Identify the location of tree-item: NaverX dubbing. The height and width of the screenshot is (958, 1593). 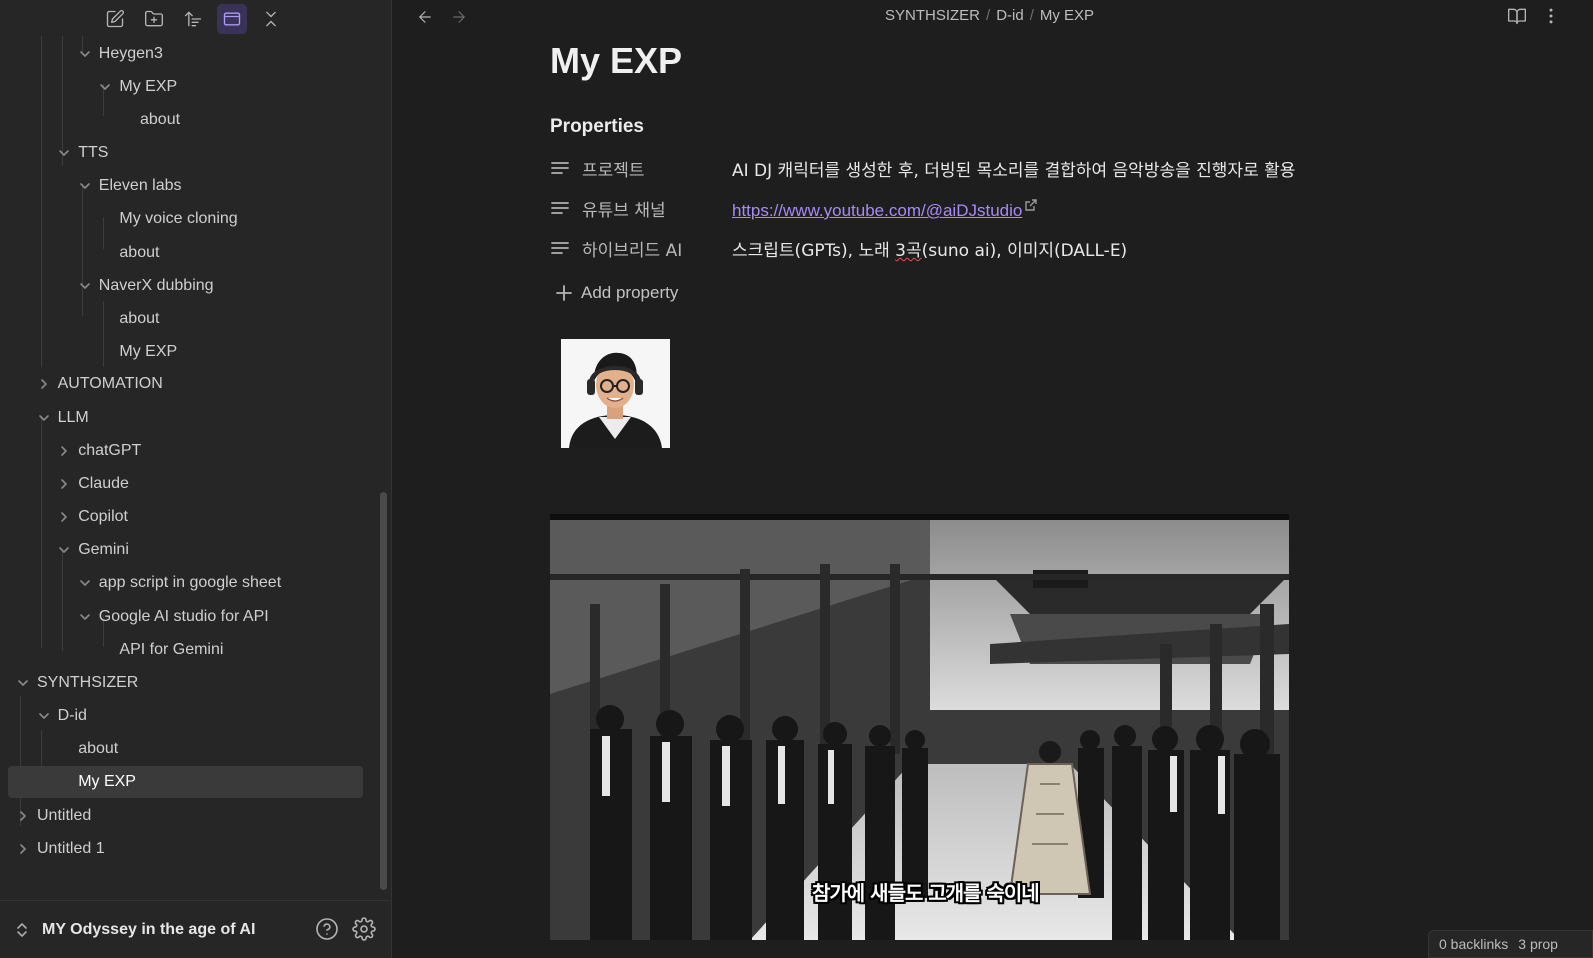
(185, 286).